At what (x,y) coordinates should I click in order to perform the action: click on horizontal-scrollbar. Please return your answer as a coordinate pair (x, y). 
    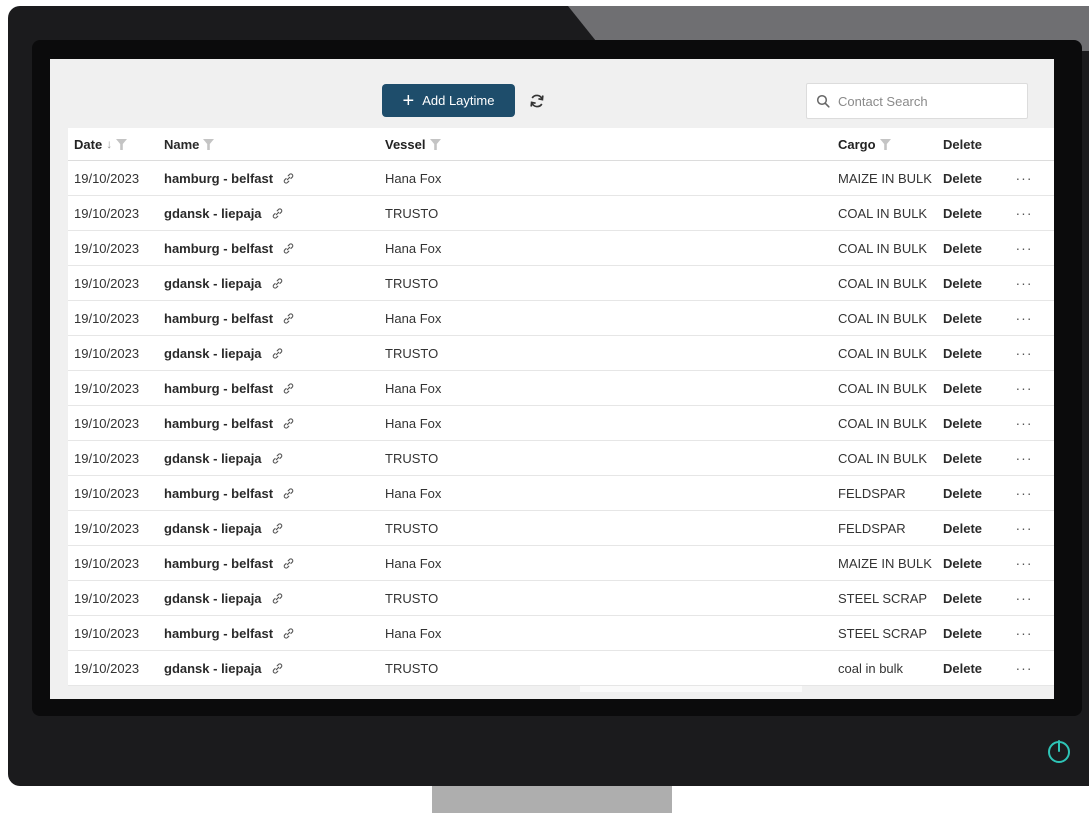
    Looking at the image, I should click on (691, 689).